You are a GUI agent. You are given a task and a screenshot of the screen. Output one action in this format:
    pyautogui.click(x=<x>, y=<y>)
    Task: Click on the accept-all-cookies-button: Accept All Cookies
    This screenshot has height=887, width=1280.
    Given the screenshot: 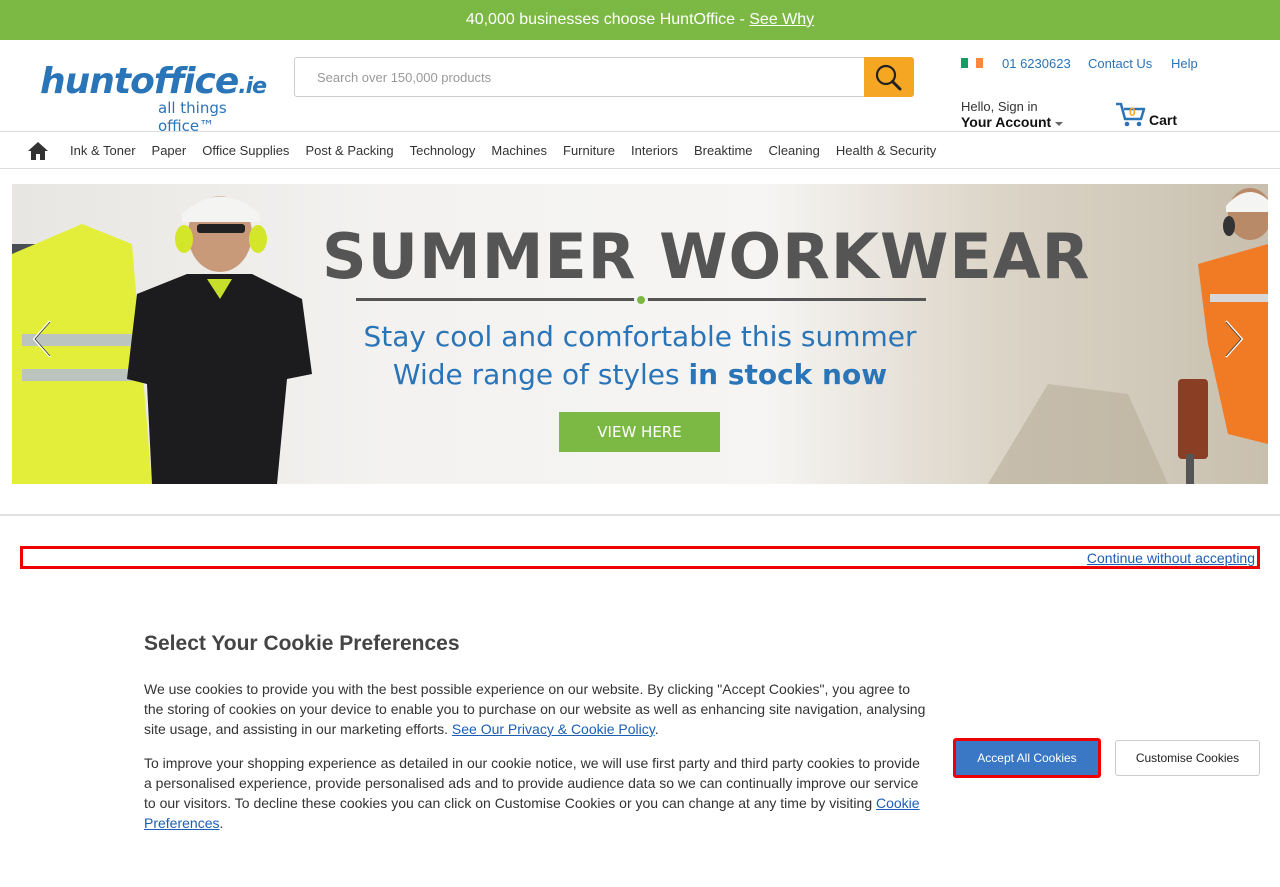 What is the action you would take?
    pyautogui.click(x=1027, y=758)
    